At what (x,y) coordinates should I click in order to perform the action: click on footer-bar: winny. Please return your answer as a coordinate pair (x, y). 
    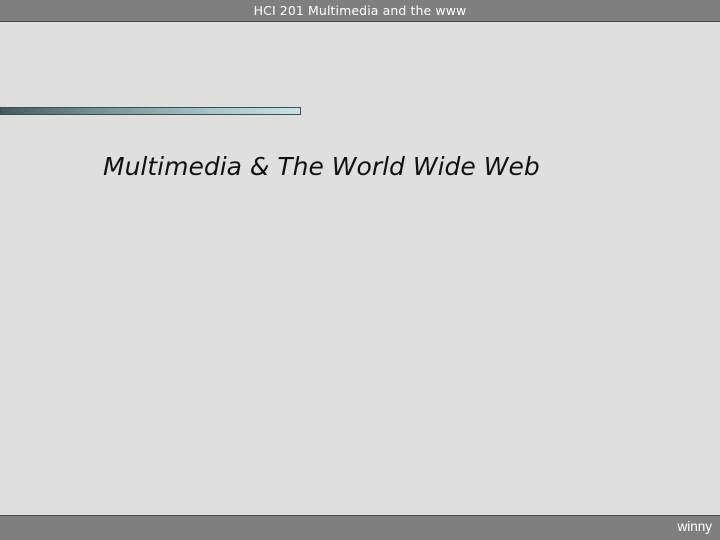
    Looking at the image, I should click on (360, 527).